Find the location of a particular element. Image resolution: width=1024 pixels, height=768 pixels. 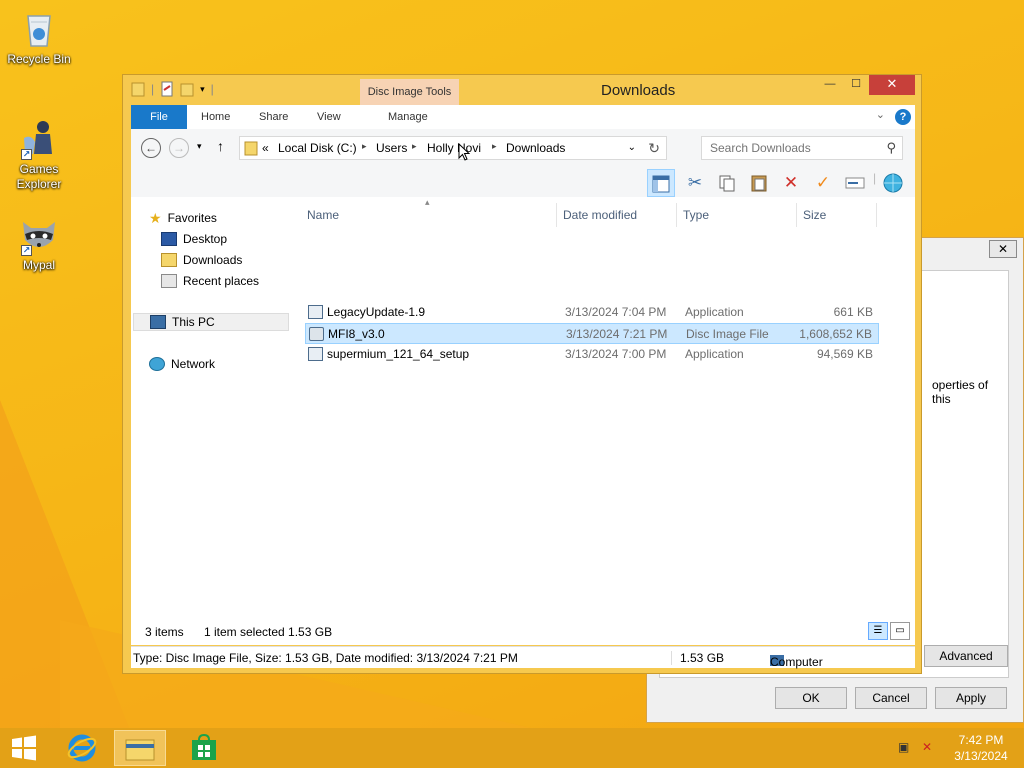

internet-explorer-icon is located at coordinates (82, 748).